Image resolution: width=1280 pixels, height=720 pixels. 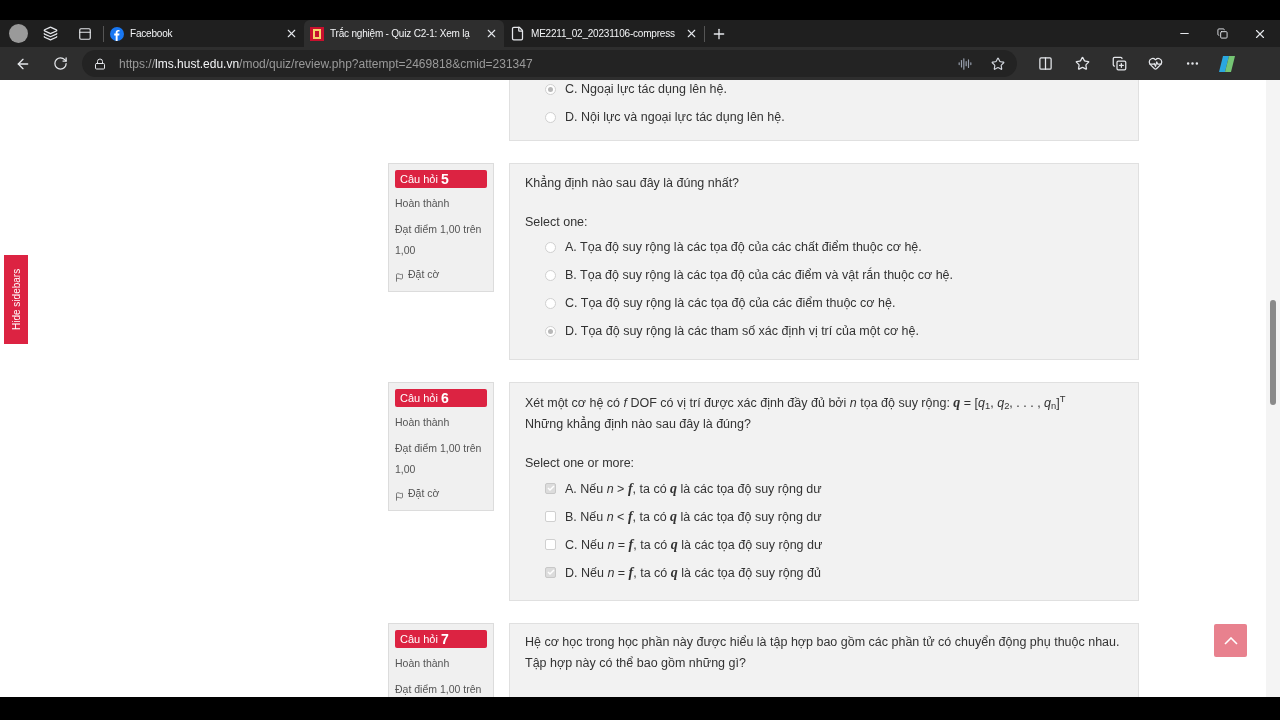 What do you see at coordinates (1227, 63) in the screenshot?
I see `copilot-icon` at bounding box center [1227, 63].